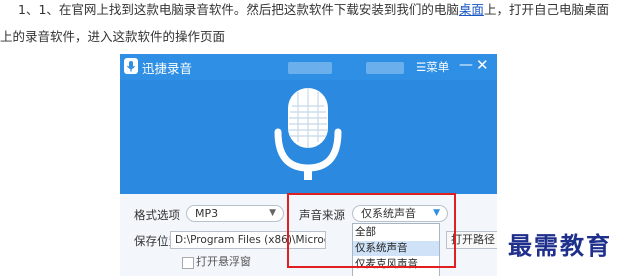 The height and width of the screenshot is (276, 628). What do you see at coordinates (235, 213) in the screenshot?
I see `format-select: MP3 ▼` at bounding box center [235, 213].